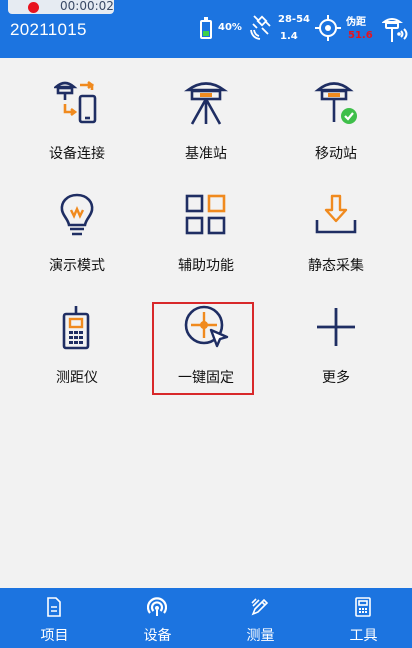  I want to click on grid-item-static-collect: 静态采集, so click(336, 222).